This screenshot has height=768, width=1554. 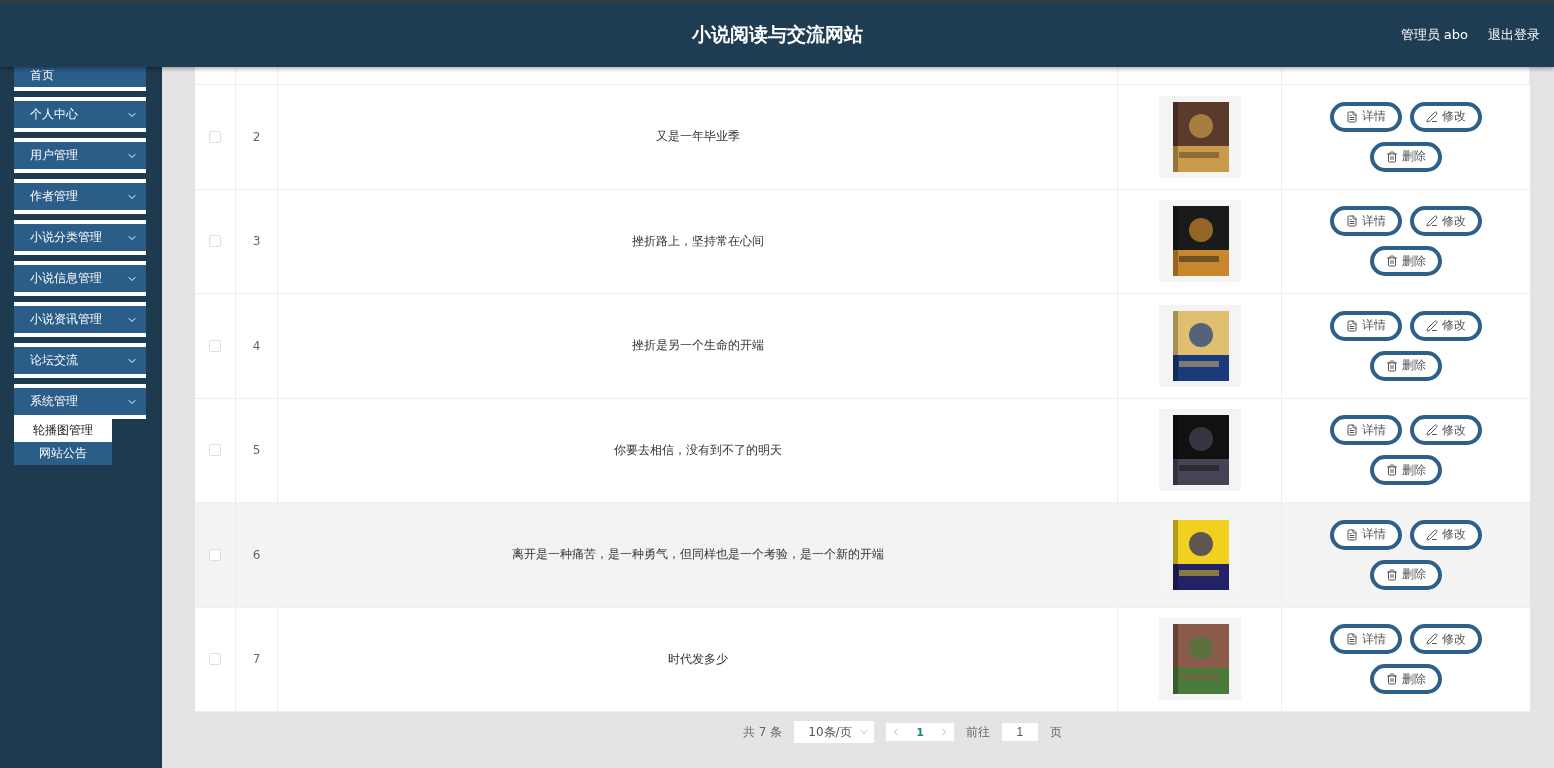 What do you see at coordinates (256, 554) in the screenshot?
I see `row-index: 6` at bounding box center [256, 554].